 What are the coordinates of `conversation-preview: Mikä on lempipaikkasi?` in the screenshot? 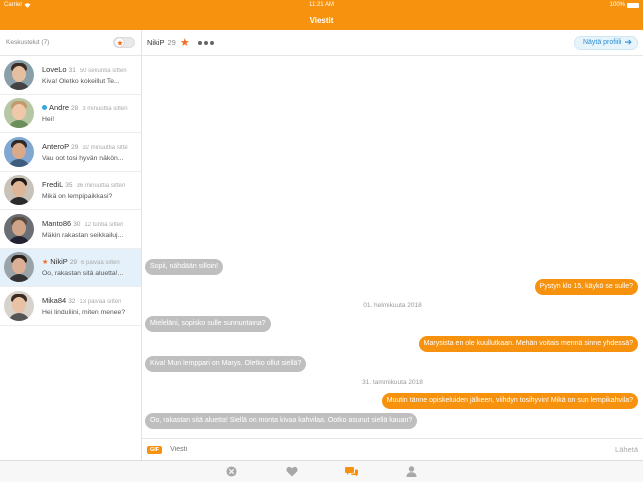 It's located at (77, 197).